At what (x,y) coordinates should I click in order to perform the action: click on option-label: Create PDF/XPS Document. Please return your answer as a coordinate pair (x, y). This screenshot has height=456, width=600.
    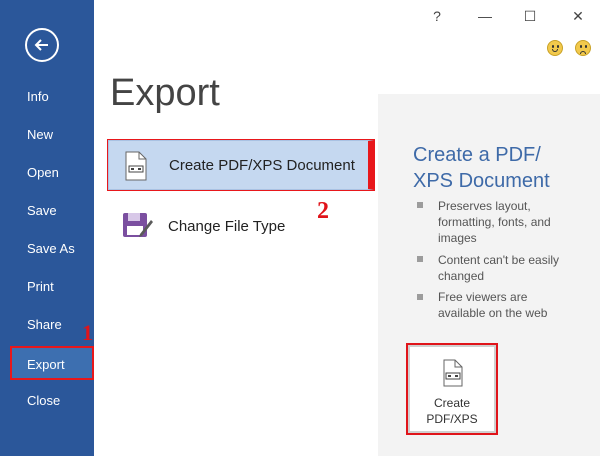
    Looking at the image, I should click on (262, 165).